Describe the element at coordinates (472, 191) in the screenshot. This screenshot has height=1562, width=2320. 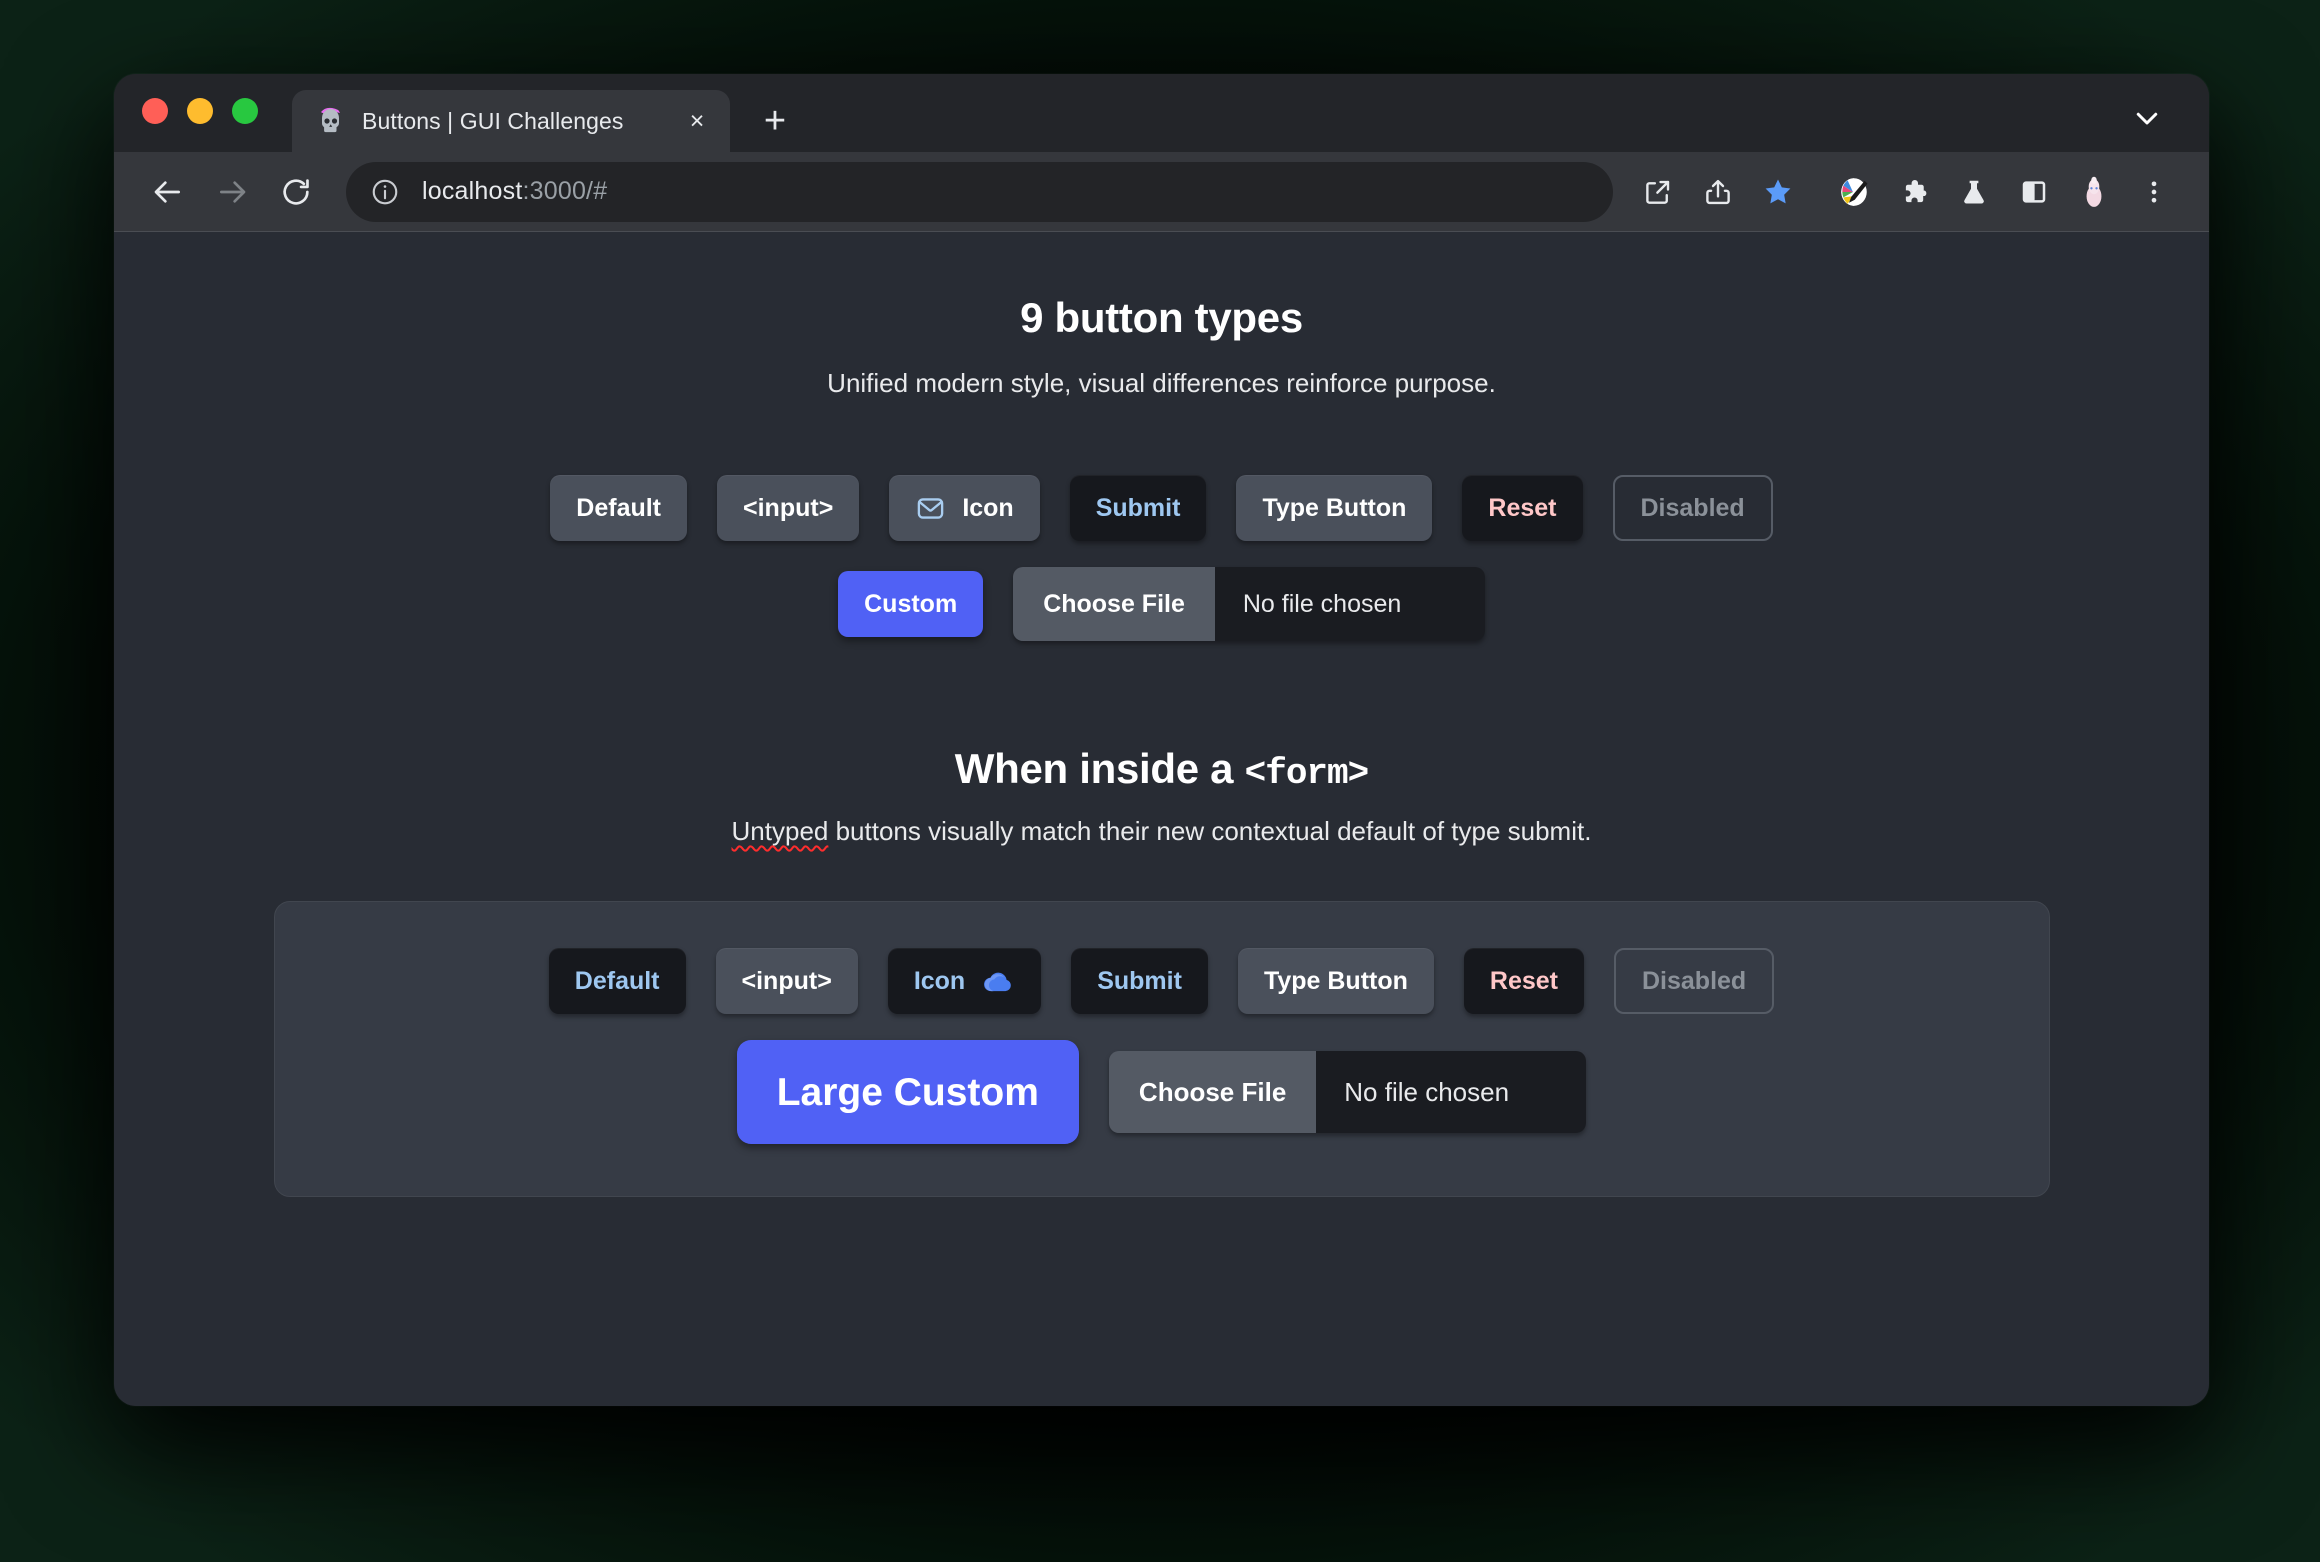
I see `url-host: localhost` at that location.